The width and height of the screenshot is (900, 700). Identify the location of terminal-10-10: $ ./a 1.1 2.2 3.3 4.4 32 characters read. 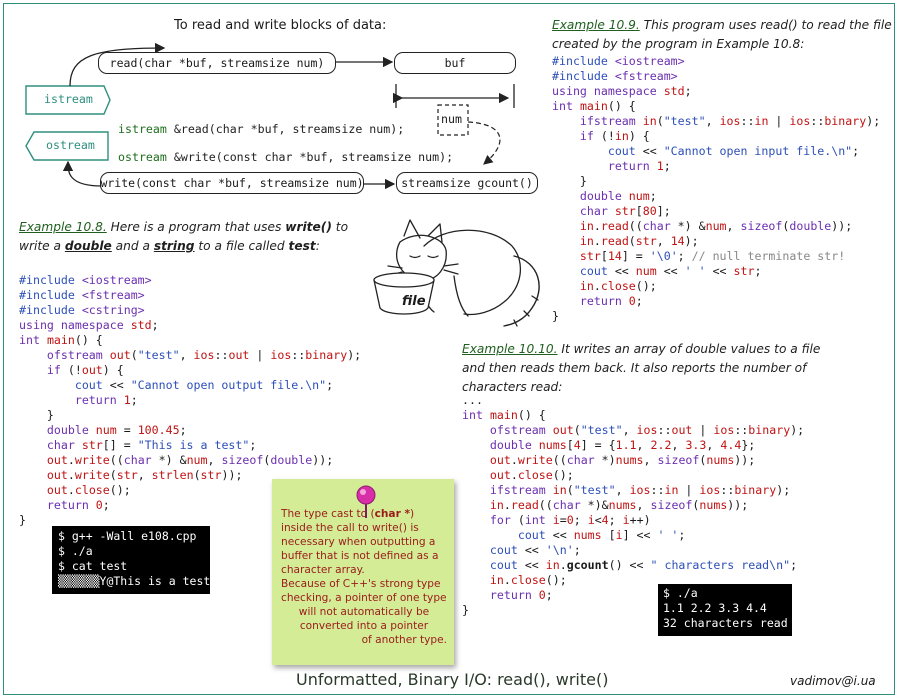
(725, 610).